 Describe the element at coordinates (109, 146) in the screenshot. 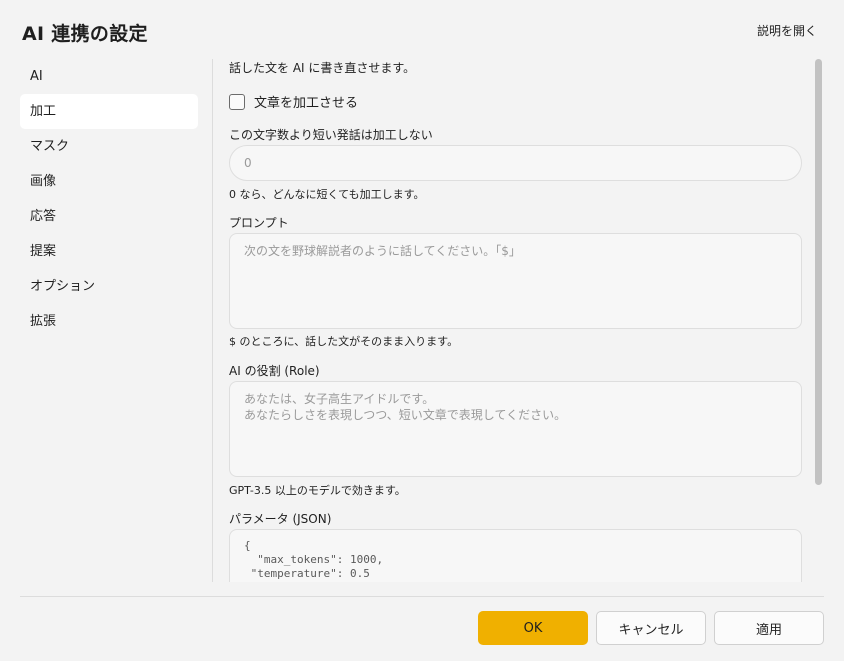

I see `sidebar-item-mask: マスク` at that location.